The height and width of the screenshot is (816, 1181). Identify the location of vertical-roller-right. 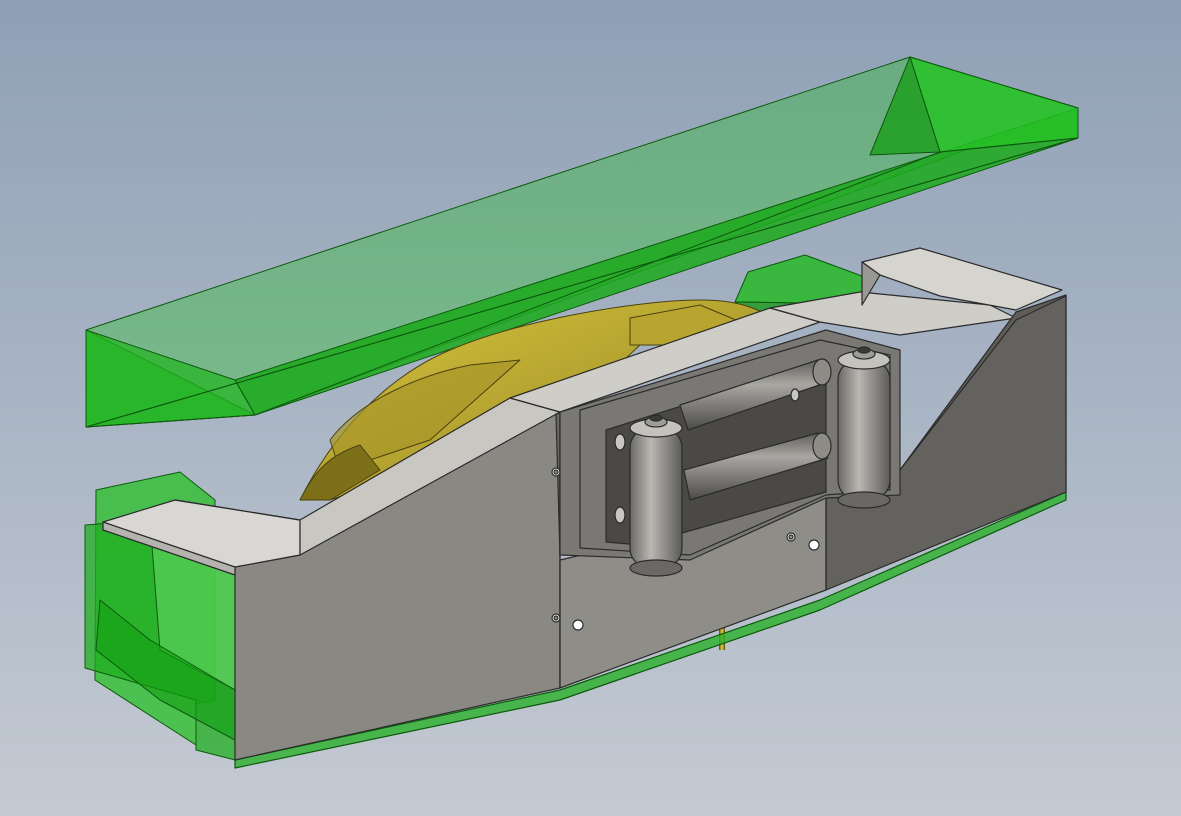
(864, 427).